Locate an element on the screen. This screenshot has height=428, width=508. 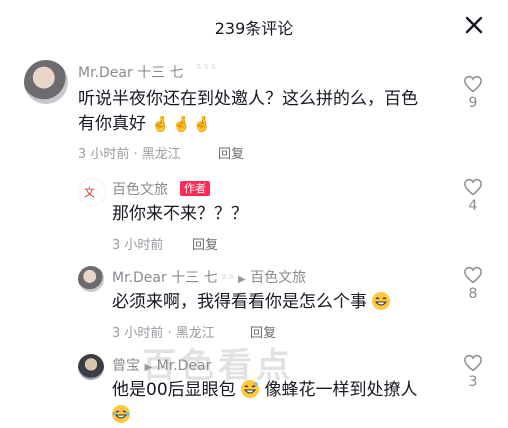
comment-username: Mr.Dear 十三 七 ᵕ̈ ᵕ̈ ▶ 百色文旅 is located at coordinates (209, 277).